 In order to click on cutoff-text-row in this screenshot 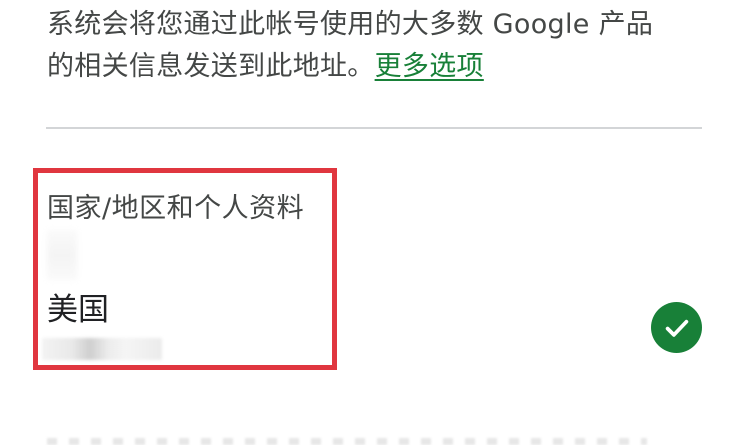, I will do `click(347, 441)`.